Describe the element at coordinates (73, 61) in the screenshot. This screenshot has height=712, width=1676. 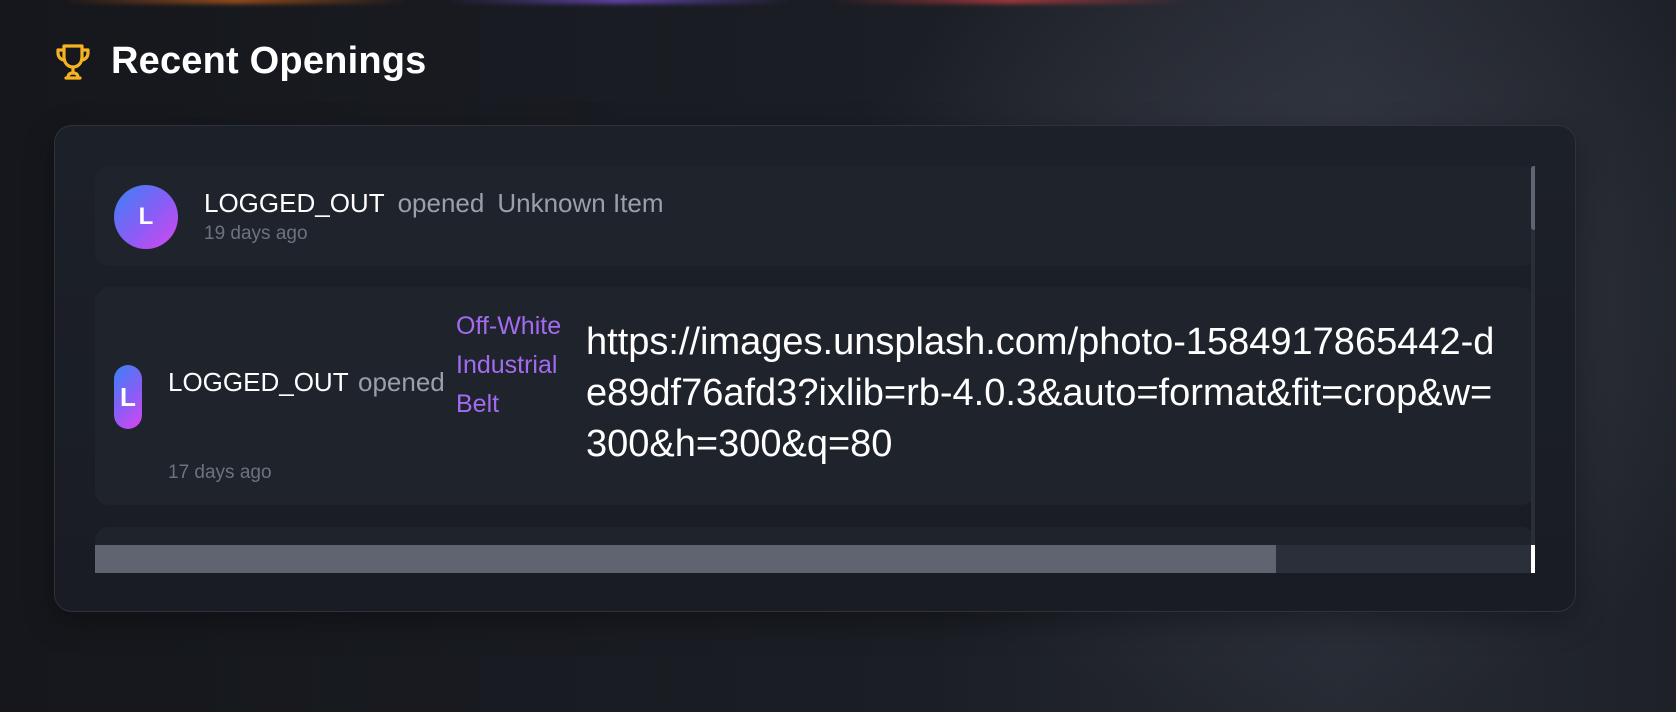
I see `trophy-icon` at that location.